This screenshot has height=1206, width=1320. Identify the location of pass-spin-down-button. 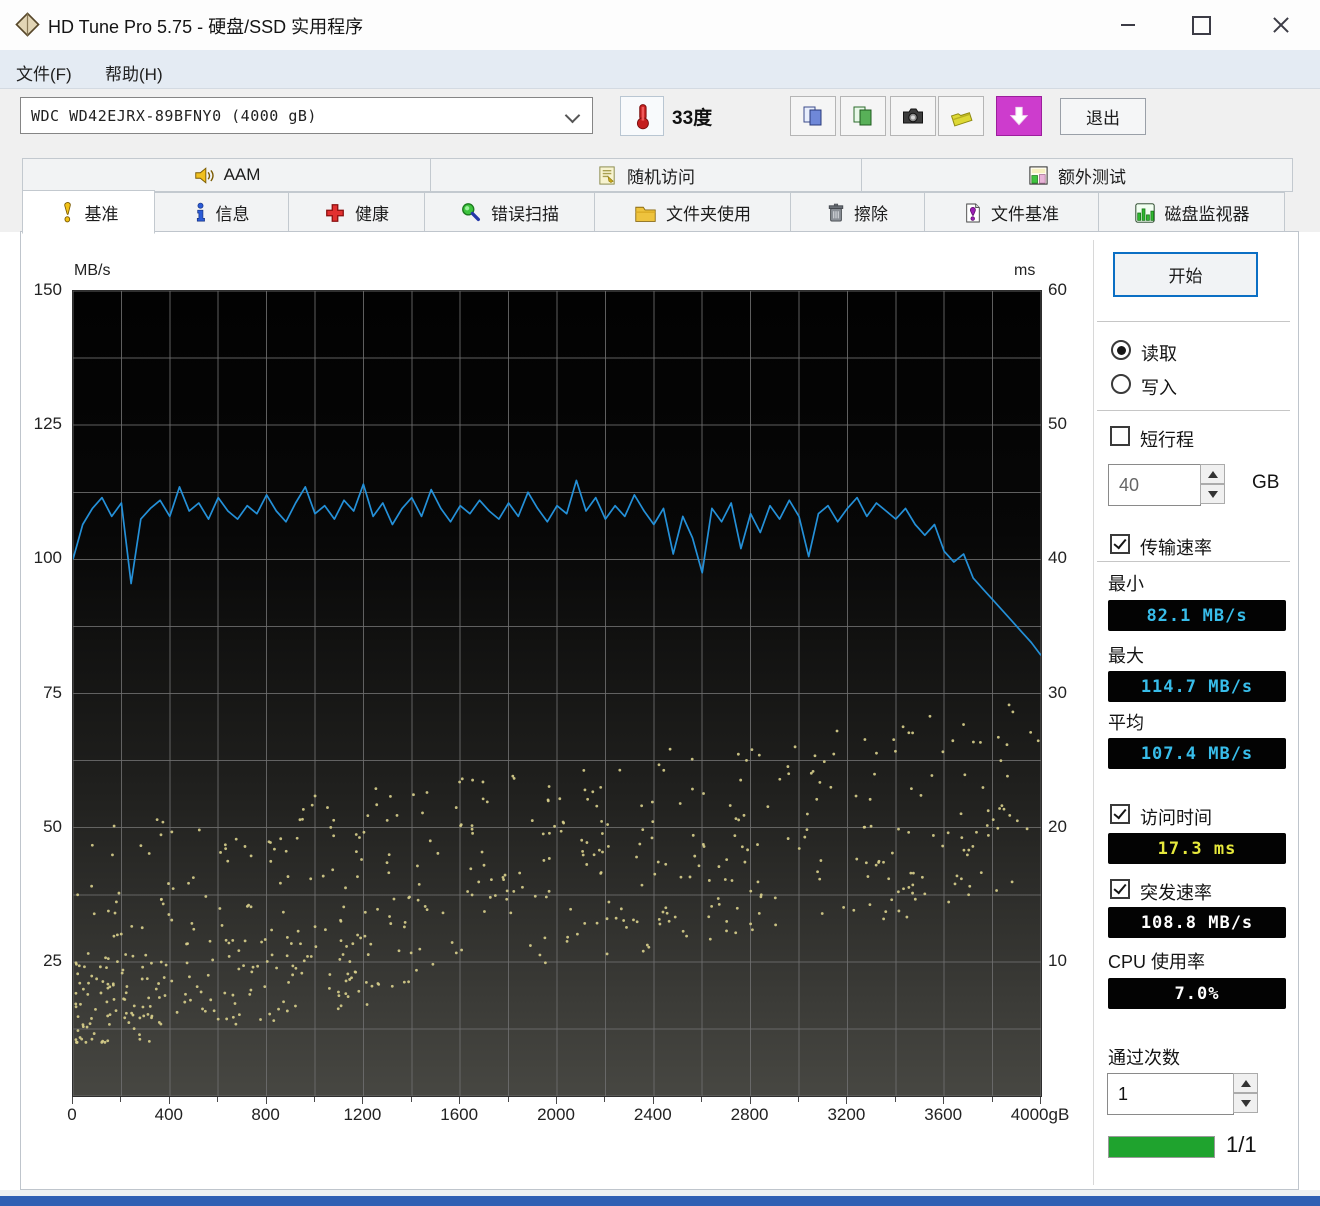
(1245, 1103).